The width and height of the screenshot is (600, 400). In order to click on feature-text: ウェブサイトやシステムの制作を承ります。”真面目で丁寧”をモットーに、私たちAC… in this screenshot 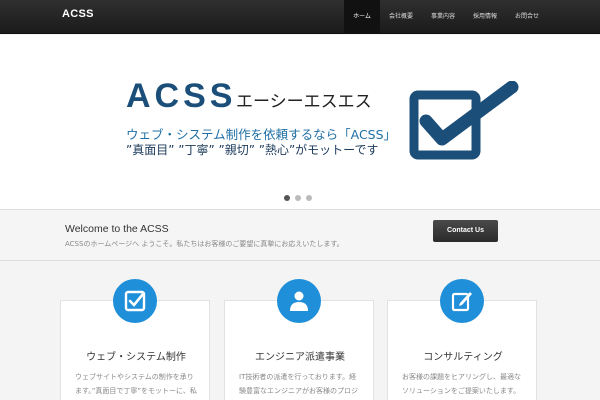, I will do `click(136, 384)`.